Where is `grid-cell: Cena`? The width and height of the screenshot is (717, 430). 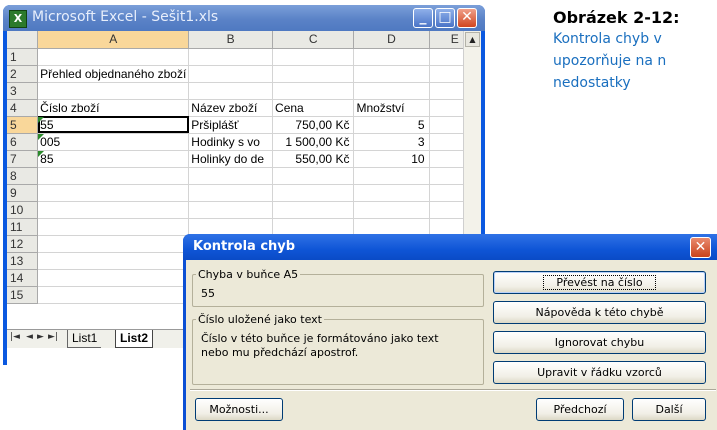
grid-cell: Cena is located at coordinates (313, 108).